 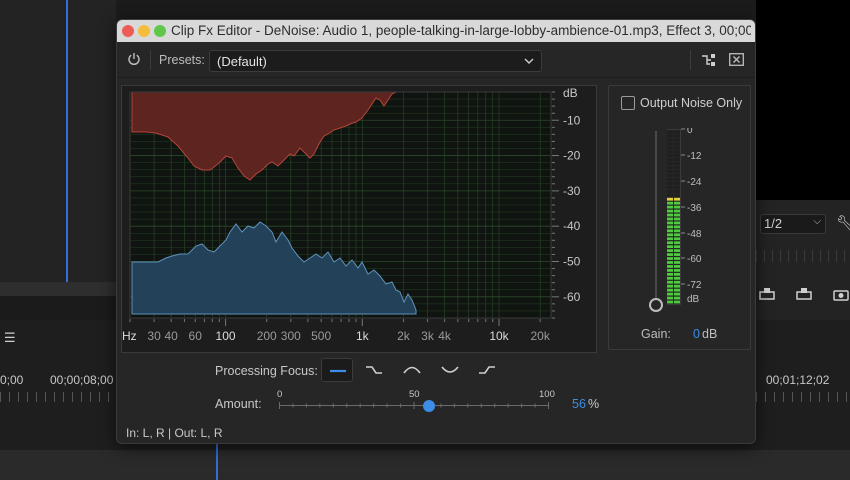 What do you see at coordinates (412, 370) in the screenshot?
I see `focus-mid-button` at bounding box center [412, 370].